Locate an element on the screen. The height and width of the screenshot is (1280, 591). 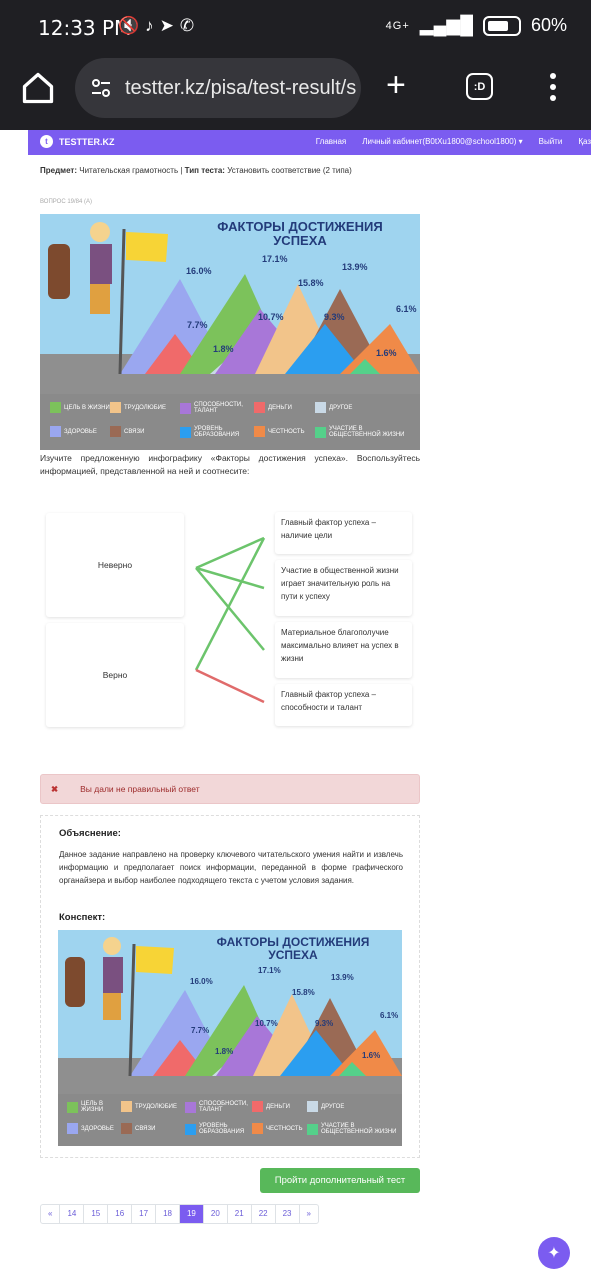
nav-language: Қаз is located at coordinates (584, 141).